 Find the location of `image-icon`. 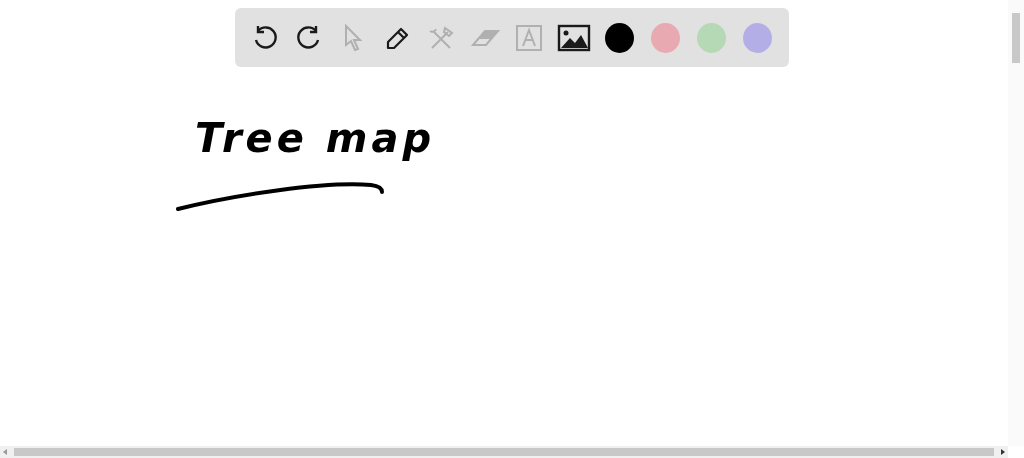

image-icon is located at coordinates (573, 37).